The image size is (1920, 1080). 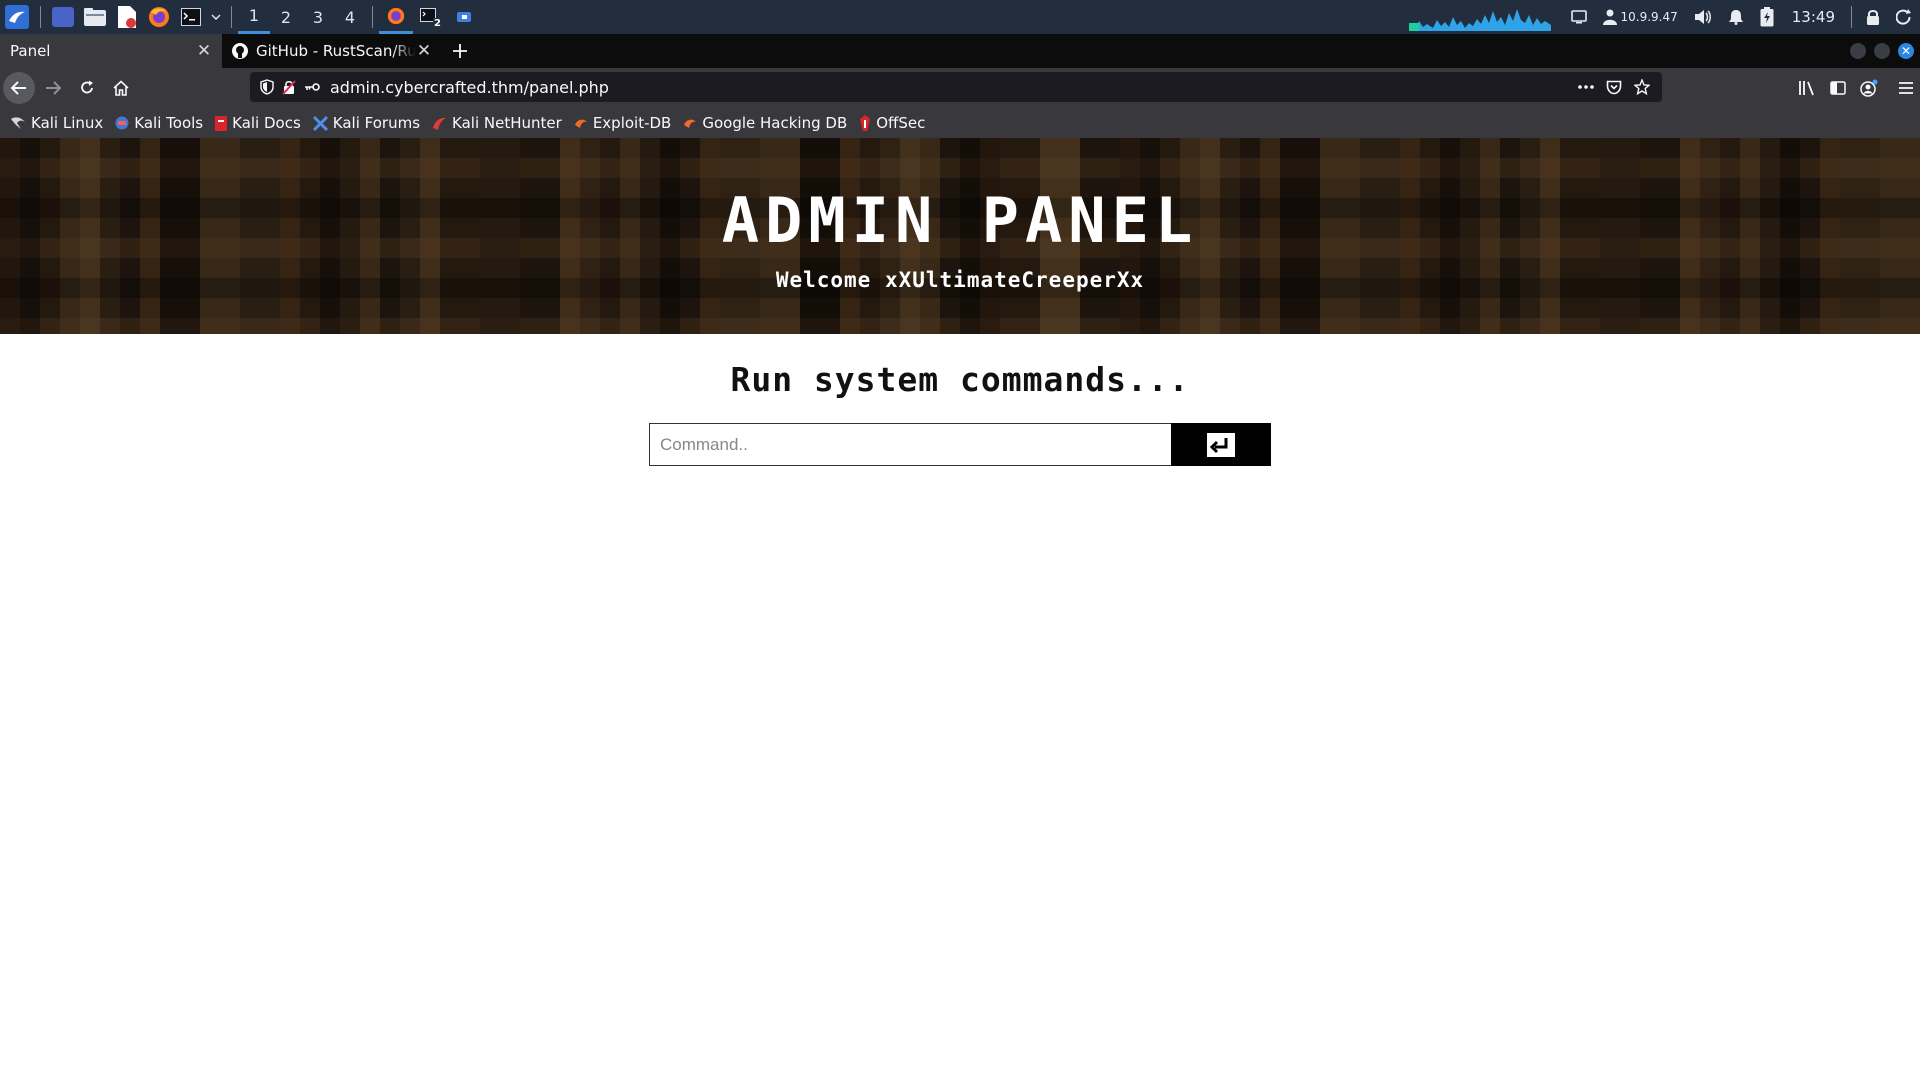 I want to click on bookmark-kali-tools: Kali Tools, so click(x=159, y=123).